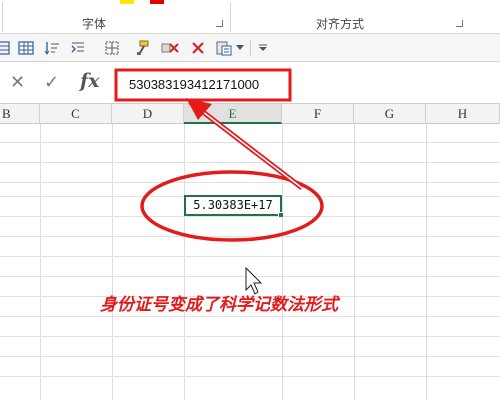 This screenshot has height=400, width=500. What do you see at coordinates (17, 82) in the screenshot?
I see `cancel-icon: ✕` at bounding box center [17, 82].